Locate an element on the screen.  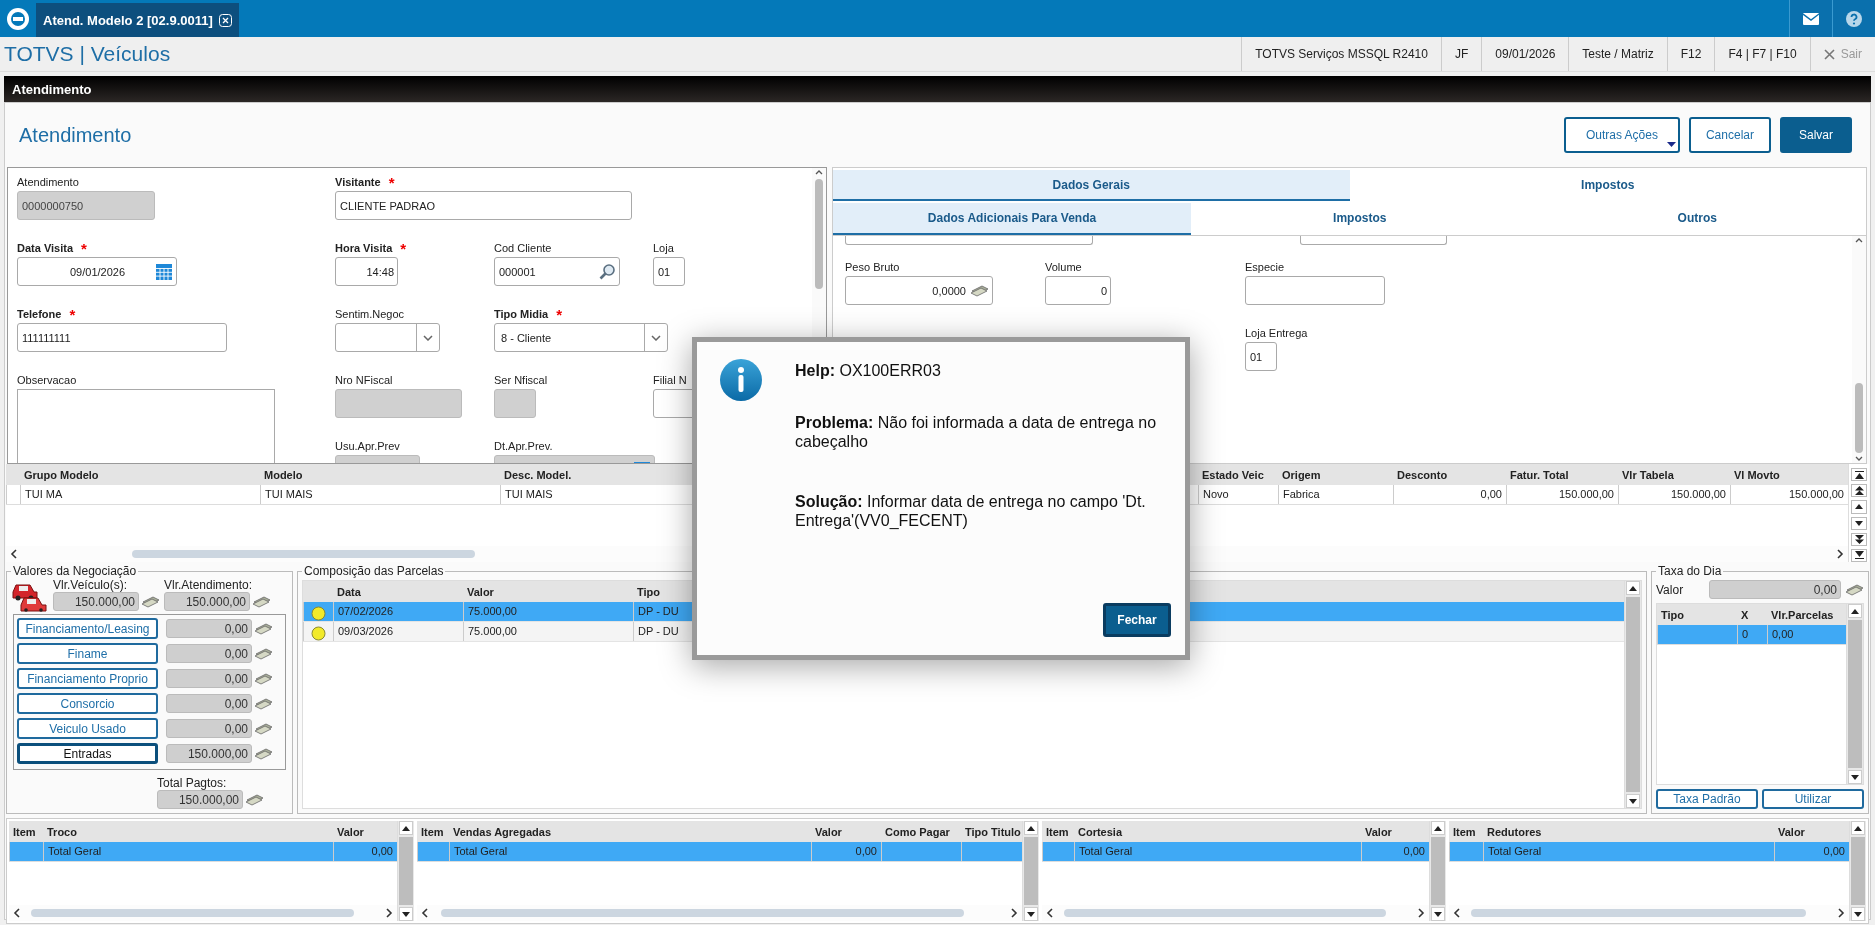
field-label: Dt.Apr.Prev. is located at coordinates (523, 446).